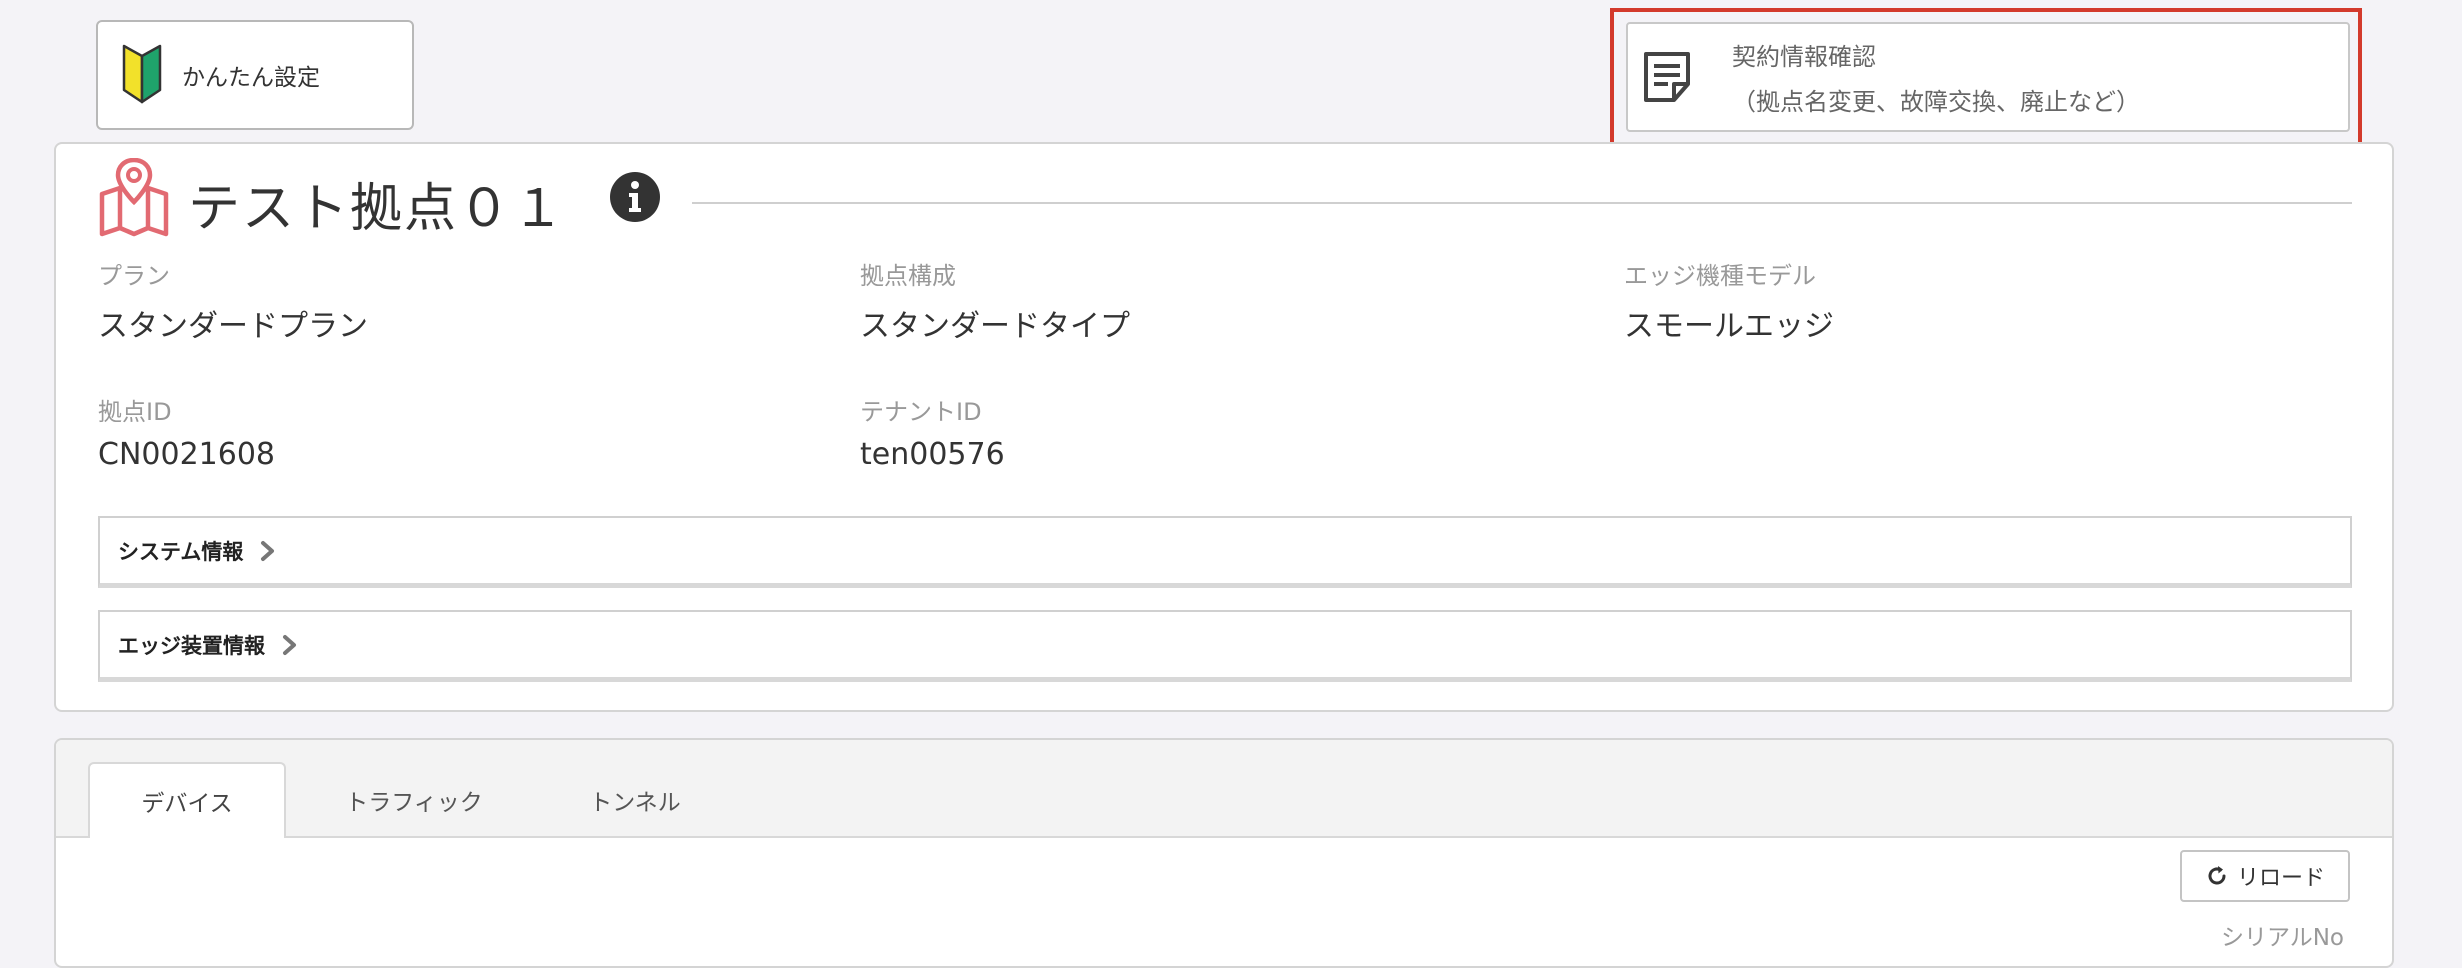  I want to click on site-id-value: CN0021608, so click(186, 454).